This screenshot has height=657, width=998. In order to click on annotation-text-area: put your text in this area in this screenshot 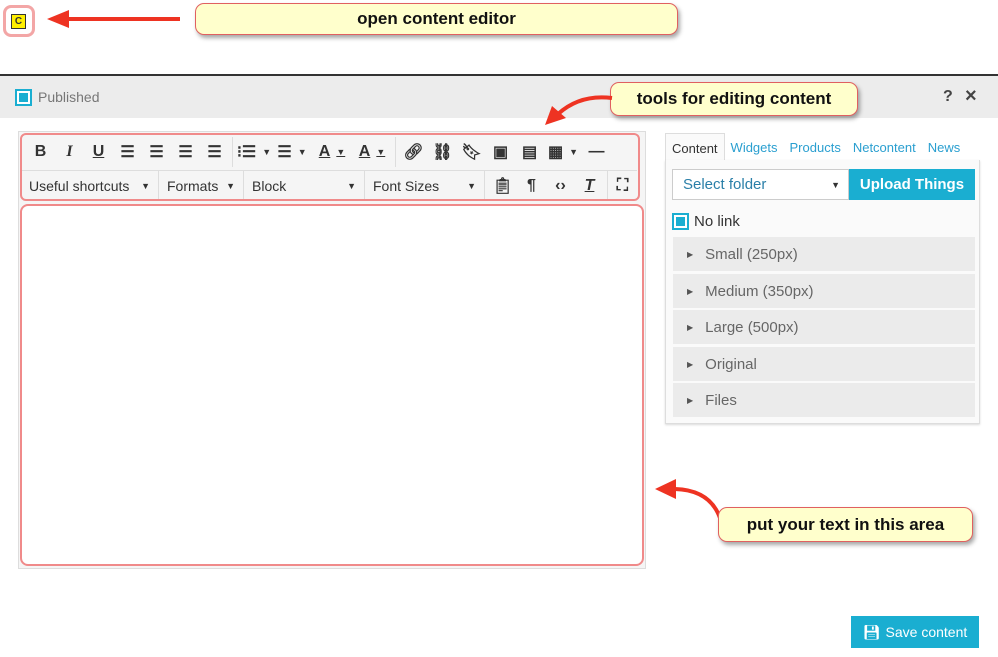, I will do `click(845, 524)`.